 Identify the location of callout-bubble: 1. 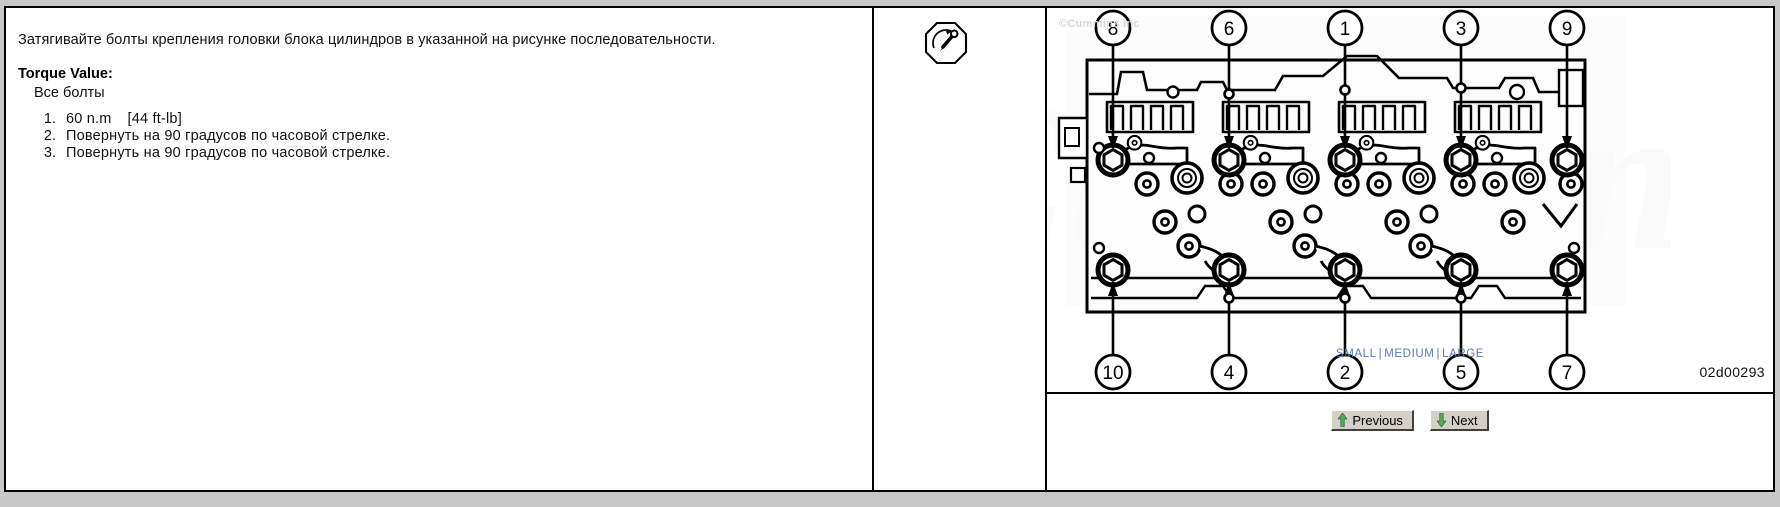
(1345, 28).